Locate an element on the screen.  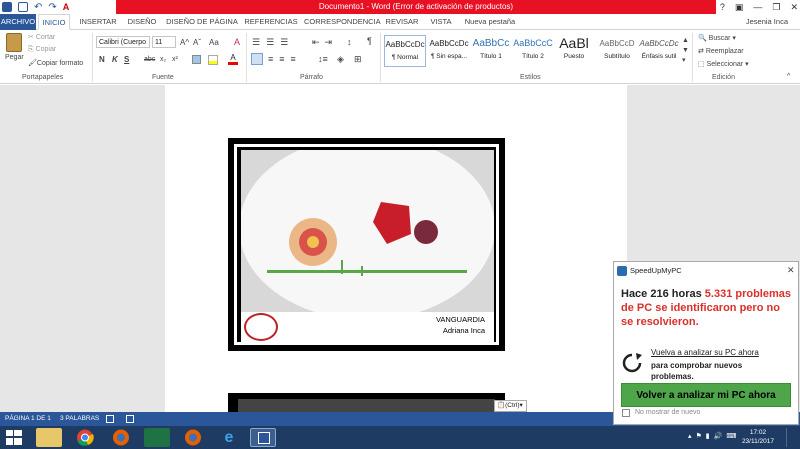
macro-icon is located at coordinates (130, 419).